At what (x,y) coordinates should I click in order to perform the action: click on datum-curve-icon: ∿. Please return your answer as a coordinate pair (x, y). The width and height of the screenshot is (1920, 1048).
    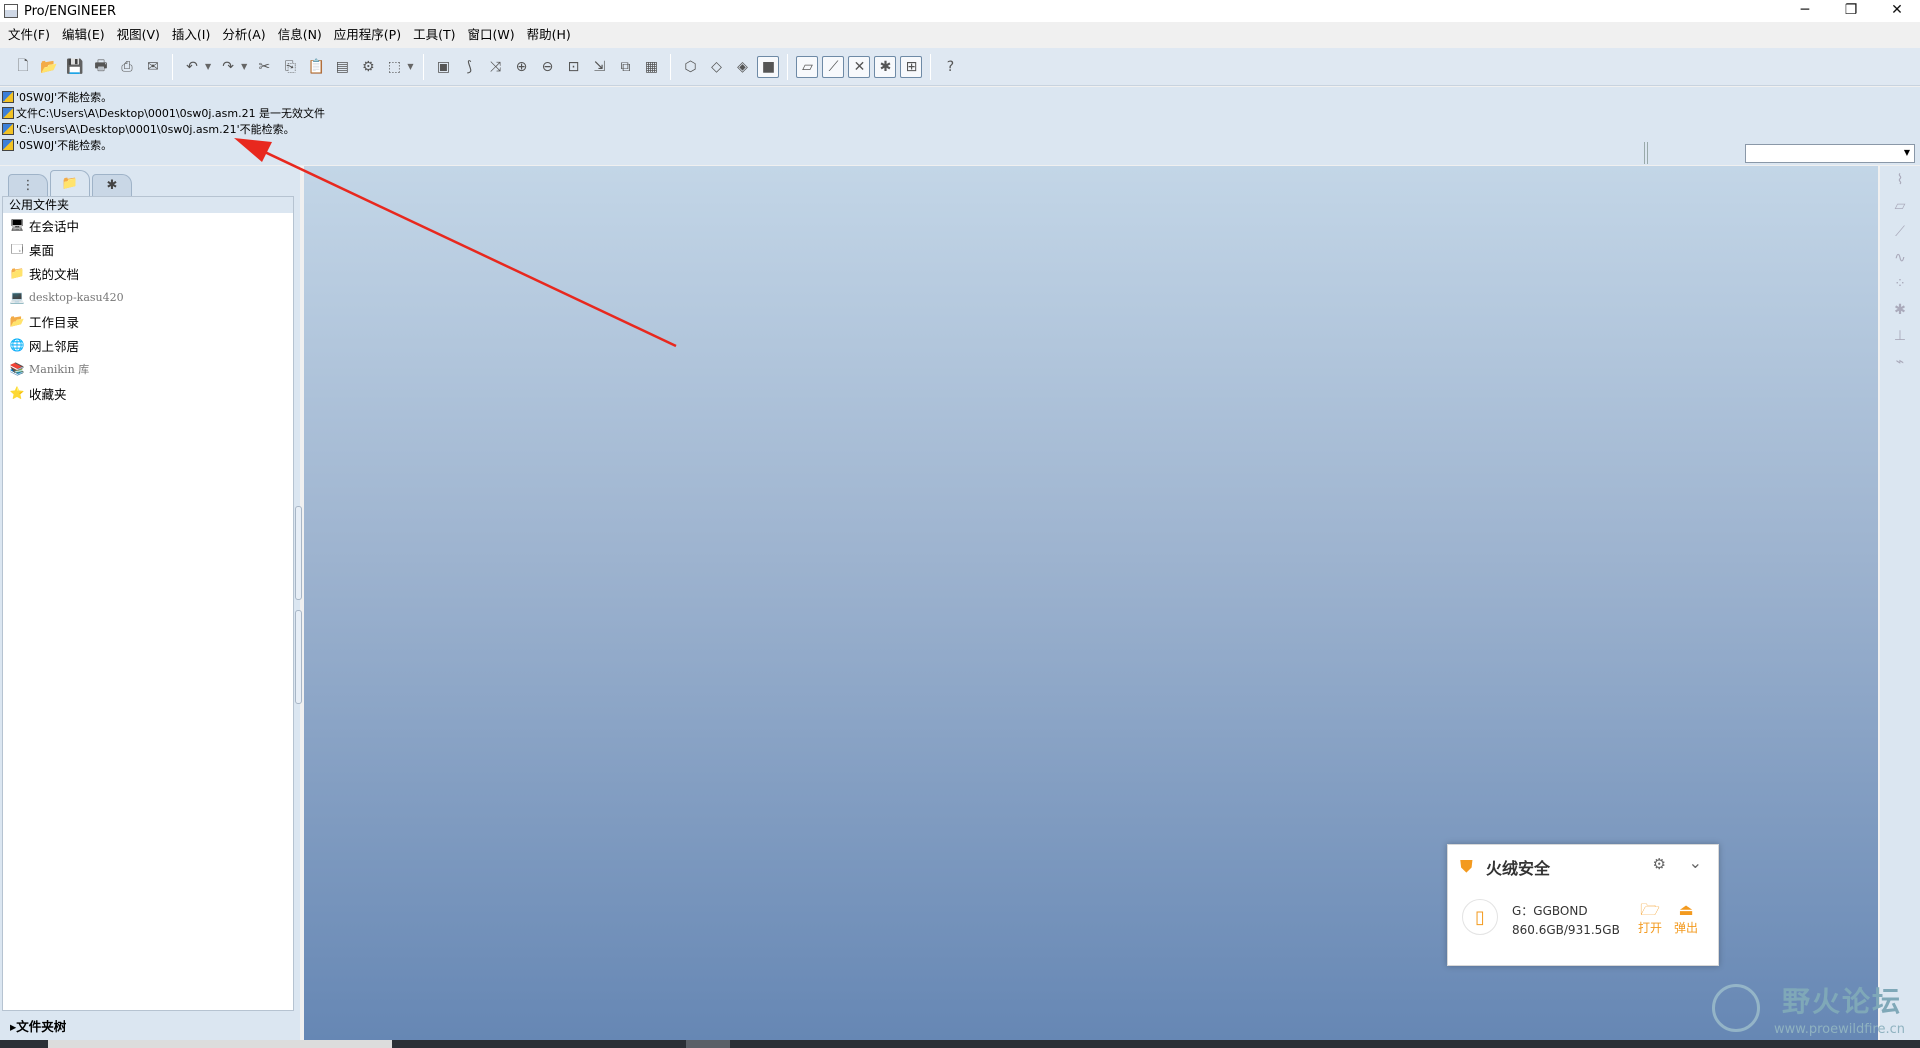
    Looking at the image, I should click on (1900, 260).